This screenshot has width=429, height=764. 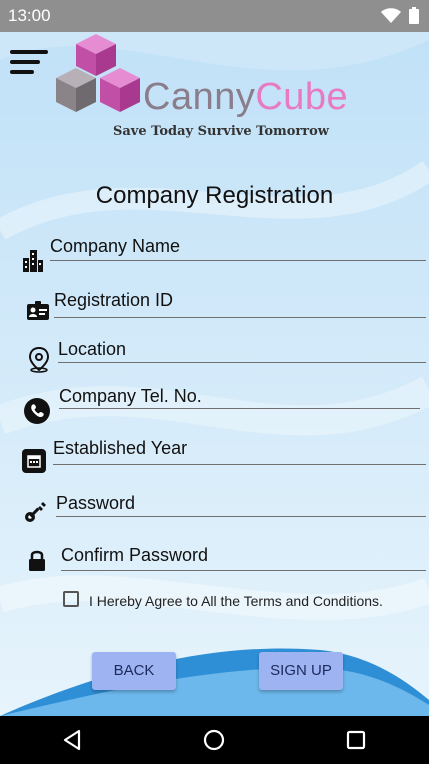 I want to click on cannycube-logo-icon, so click(x=98, y=73).